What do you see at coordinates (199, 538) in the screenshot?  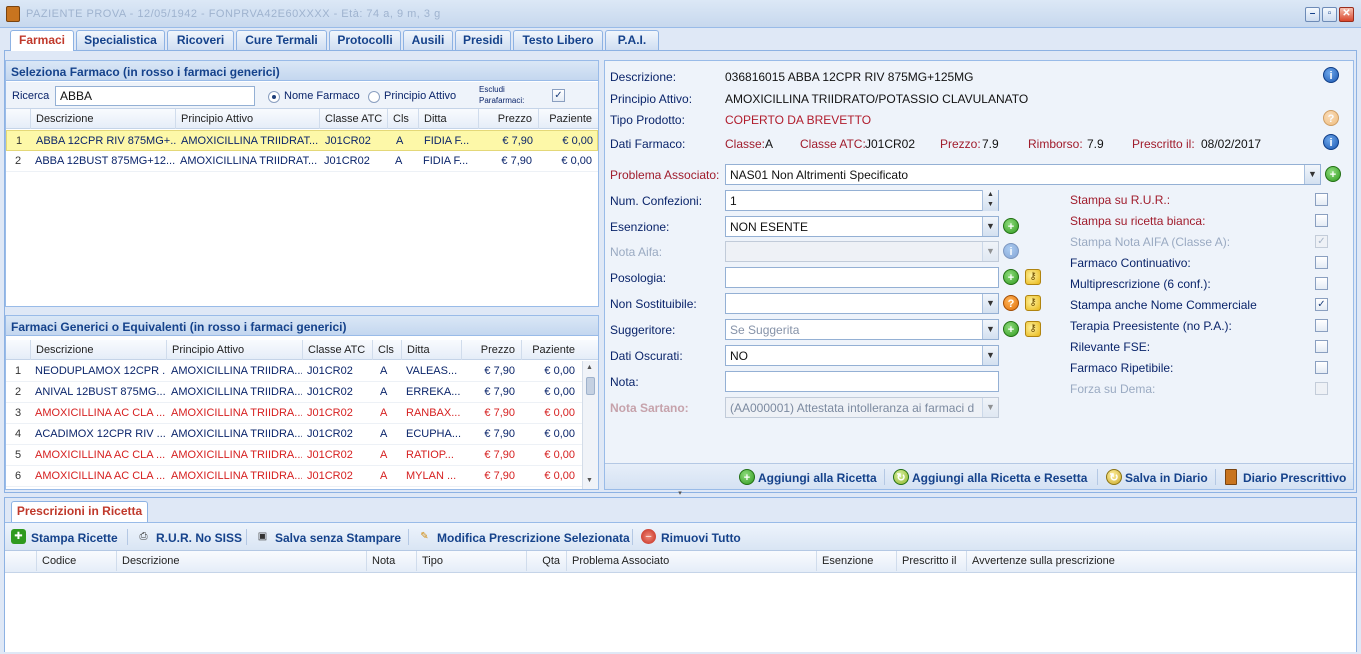 I see `rur-button: R.U.R. No SISS` at bounding box center [199, 538].